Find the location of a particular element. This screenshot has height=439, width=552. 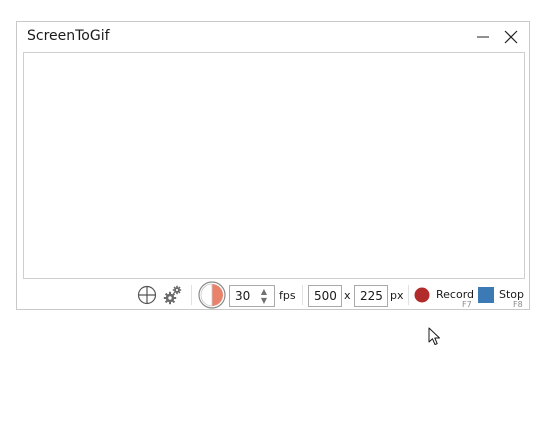

gears-icon is located at coordinates (172, 295).